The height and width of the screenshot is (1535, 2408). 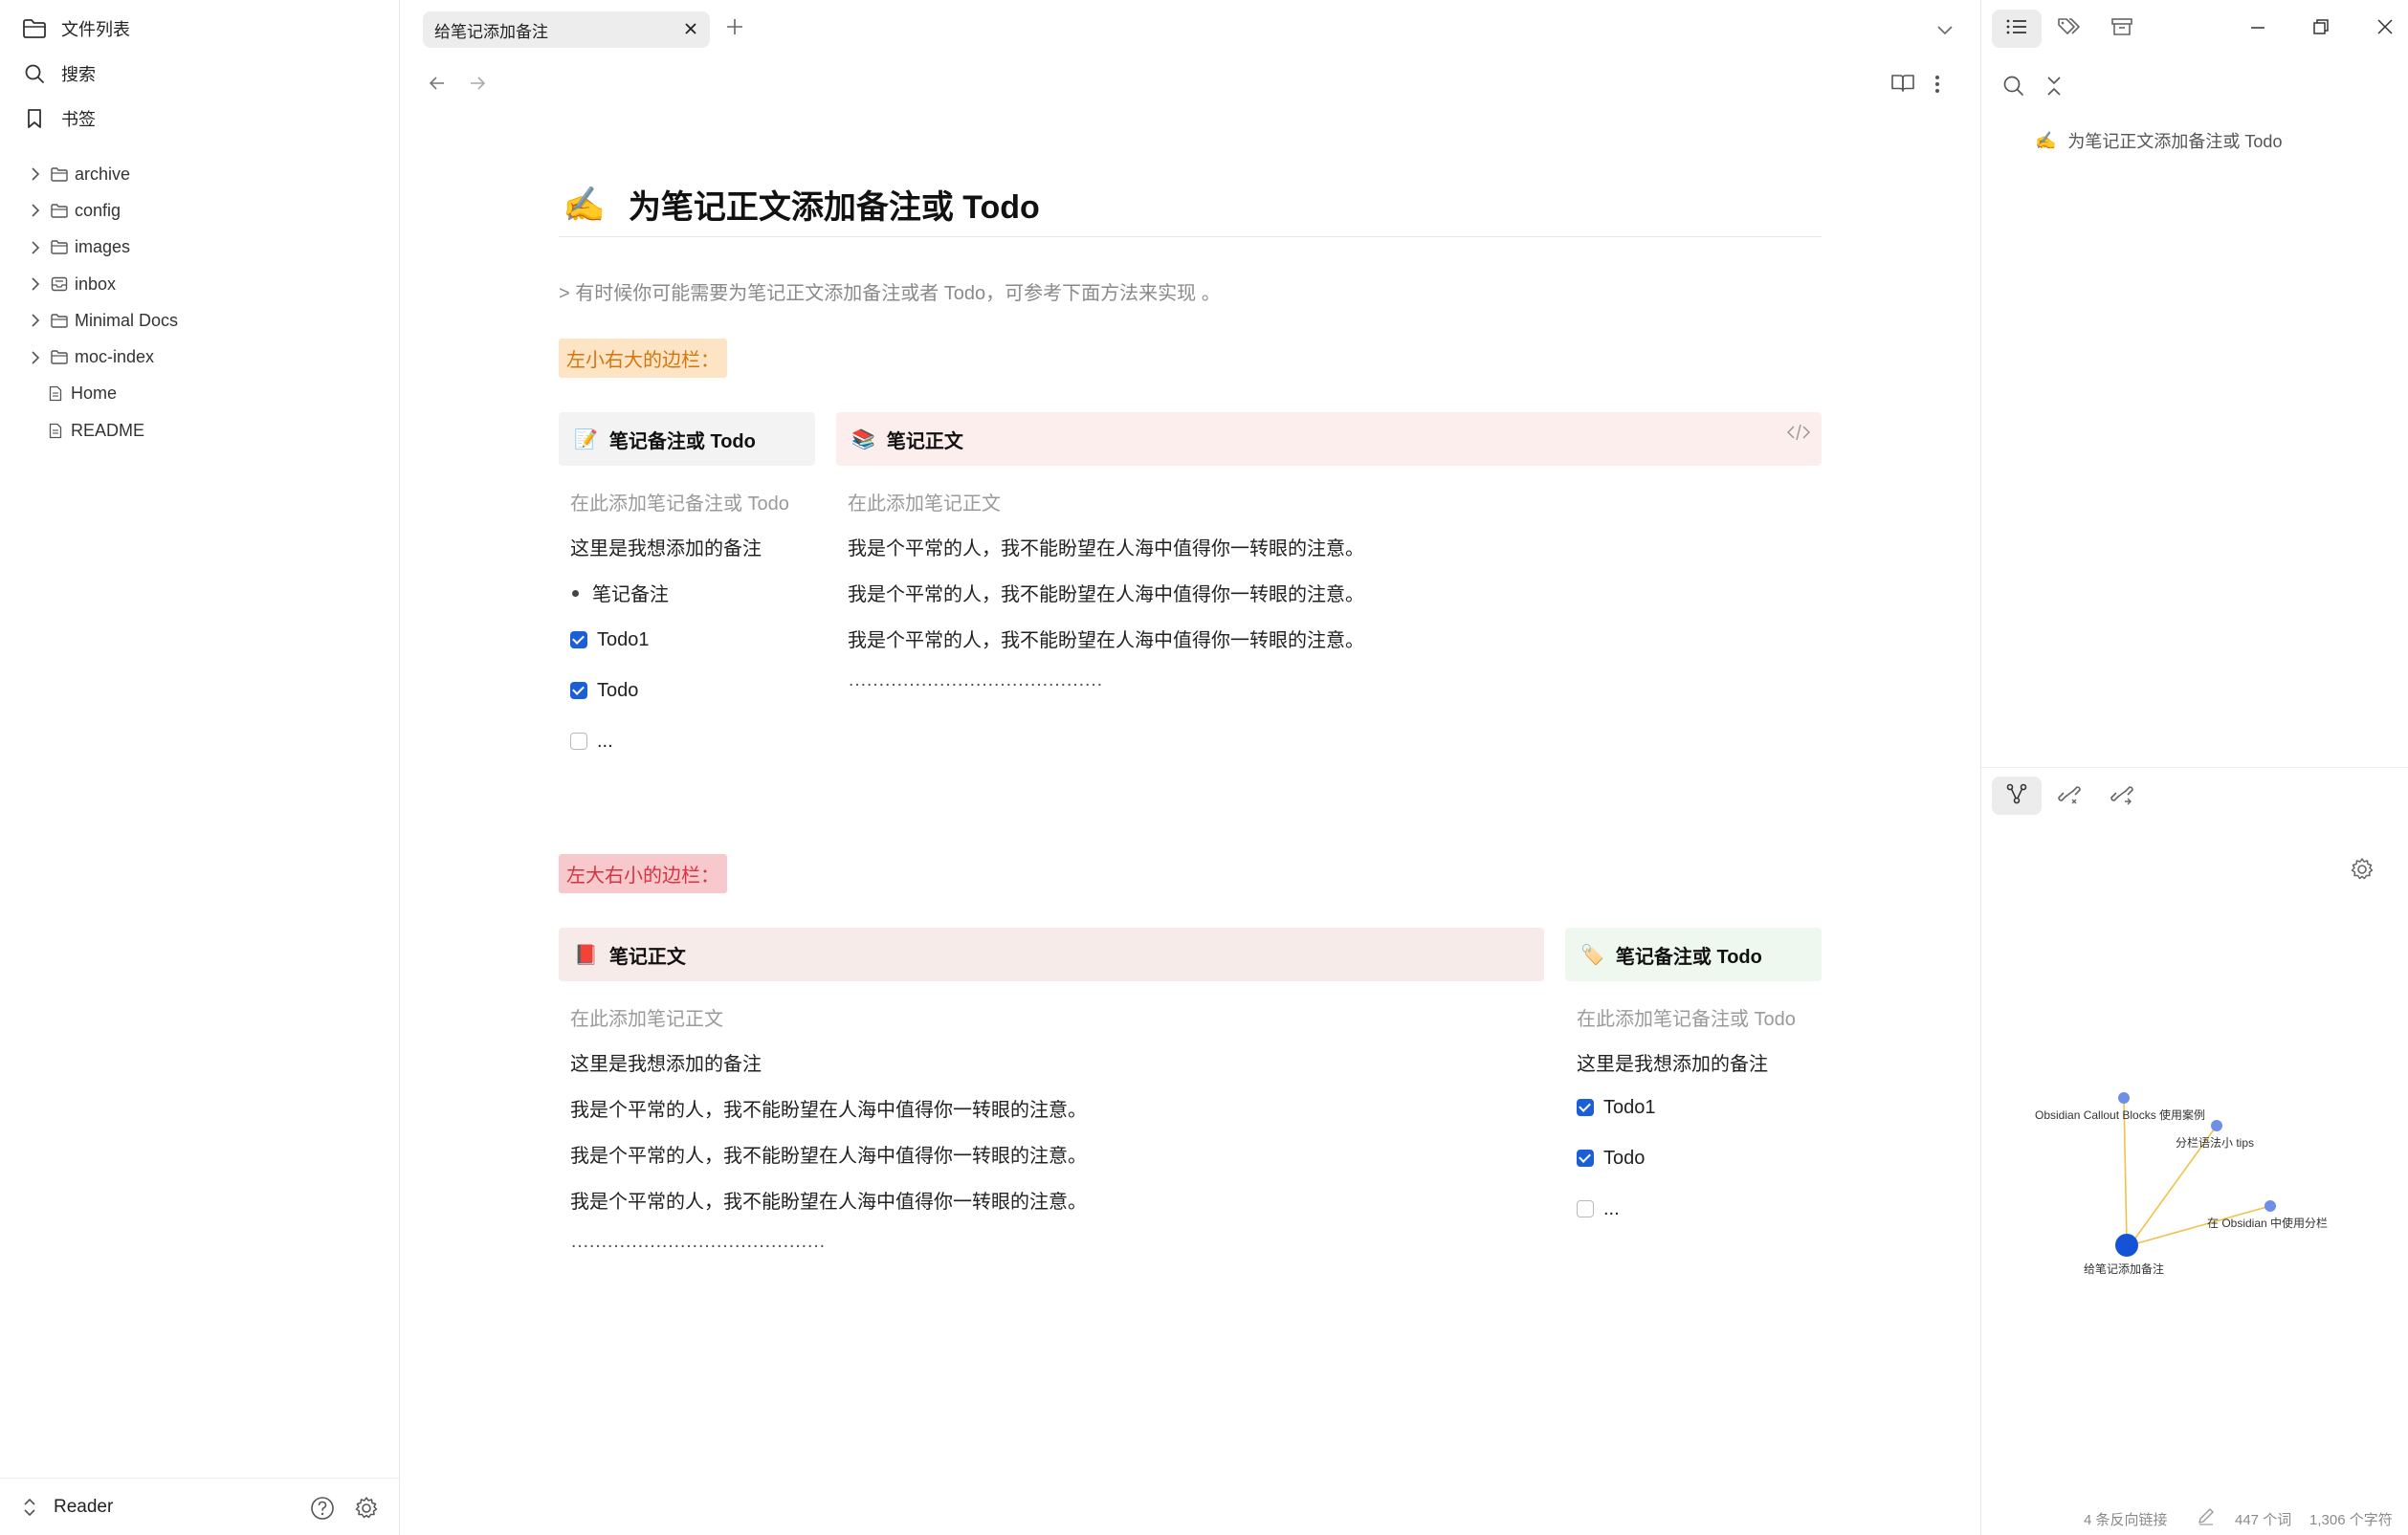 What do you see at coordinates (75, 29) in the screenshot?
I see `file-list-nav: 文件列表` at bounding box center [75, 29].